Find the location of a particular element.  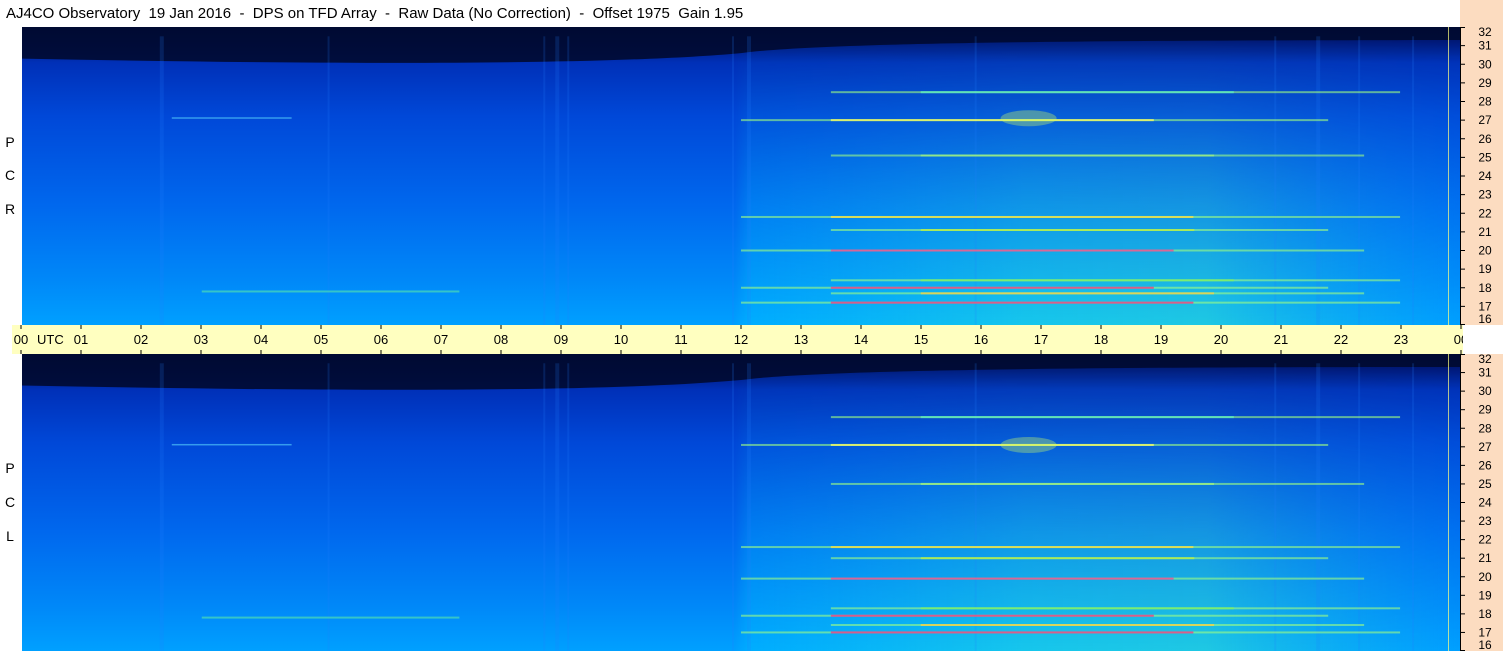

lcp-frequency-axis: 32 31 30 29 28 27 26 25 24 23 22 21 20 19 18 17 16 is located at coordinates (1481, 502).